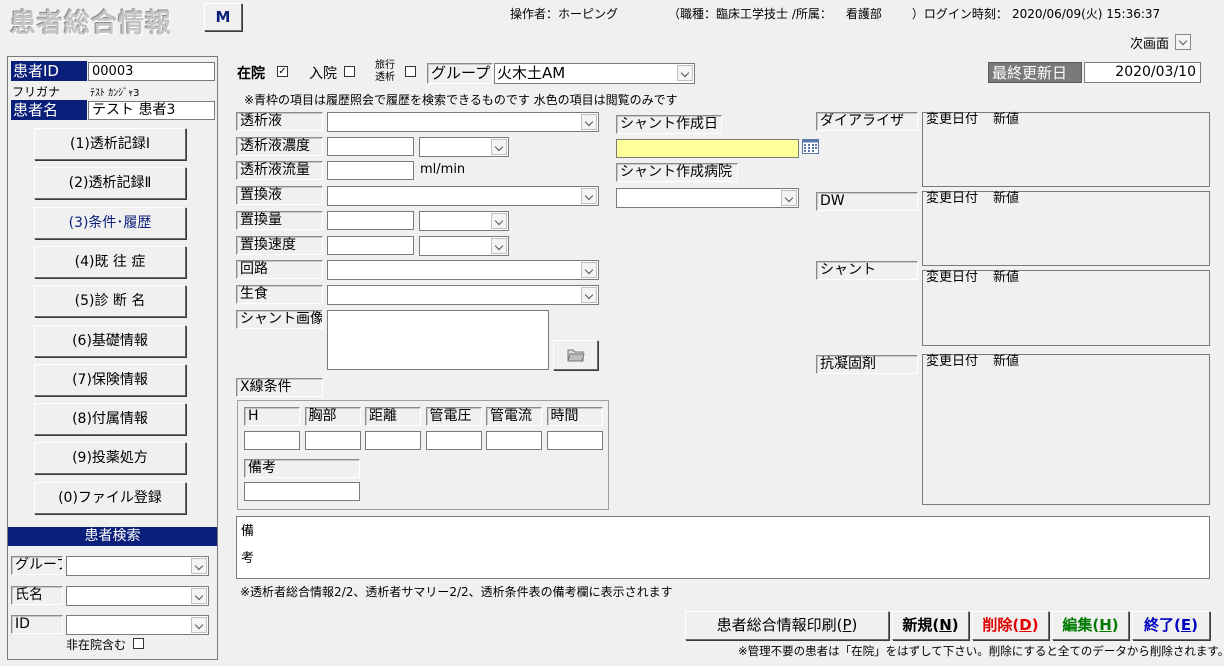 The height and width of the screenshot is (666, 1224). What do you see at coordinates (137, 566) in the screenshot?
I see `search-group-select` at bounding box center [137, 566].